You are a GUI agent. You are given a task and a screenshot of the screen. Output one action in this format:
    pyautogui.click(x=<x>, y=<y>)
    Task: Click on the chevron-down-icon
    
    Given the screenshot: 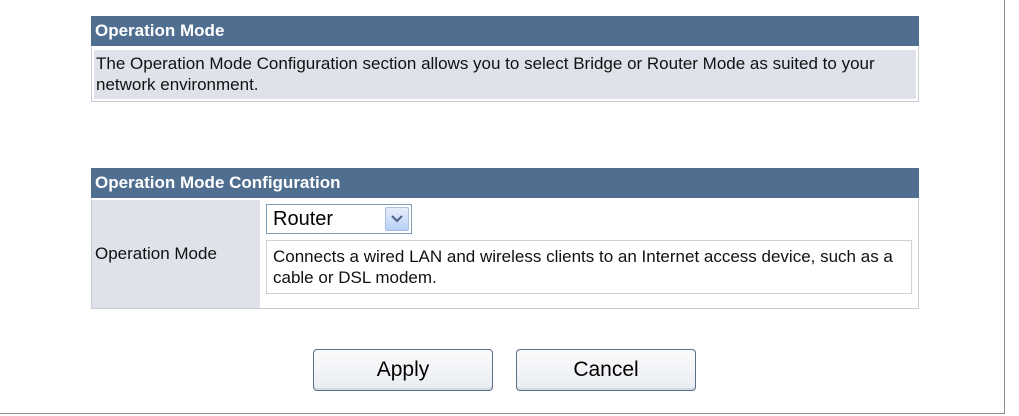 What is the action you would take?
    pyautogui.click(x=397, y=219)
    